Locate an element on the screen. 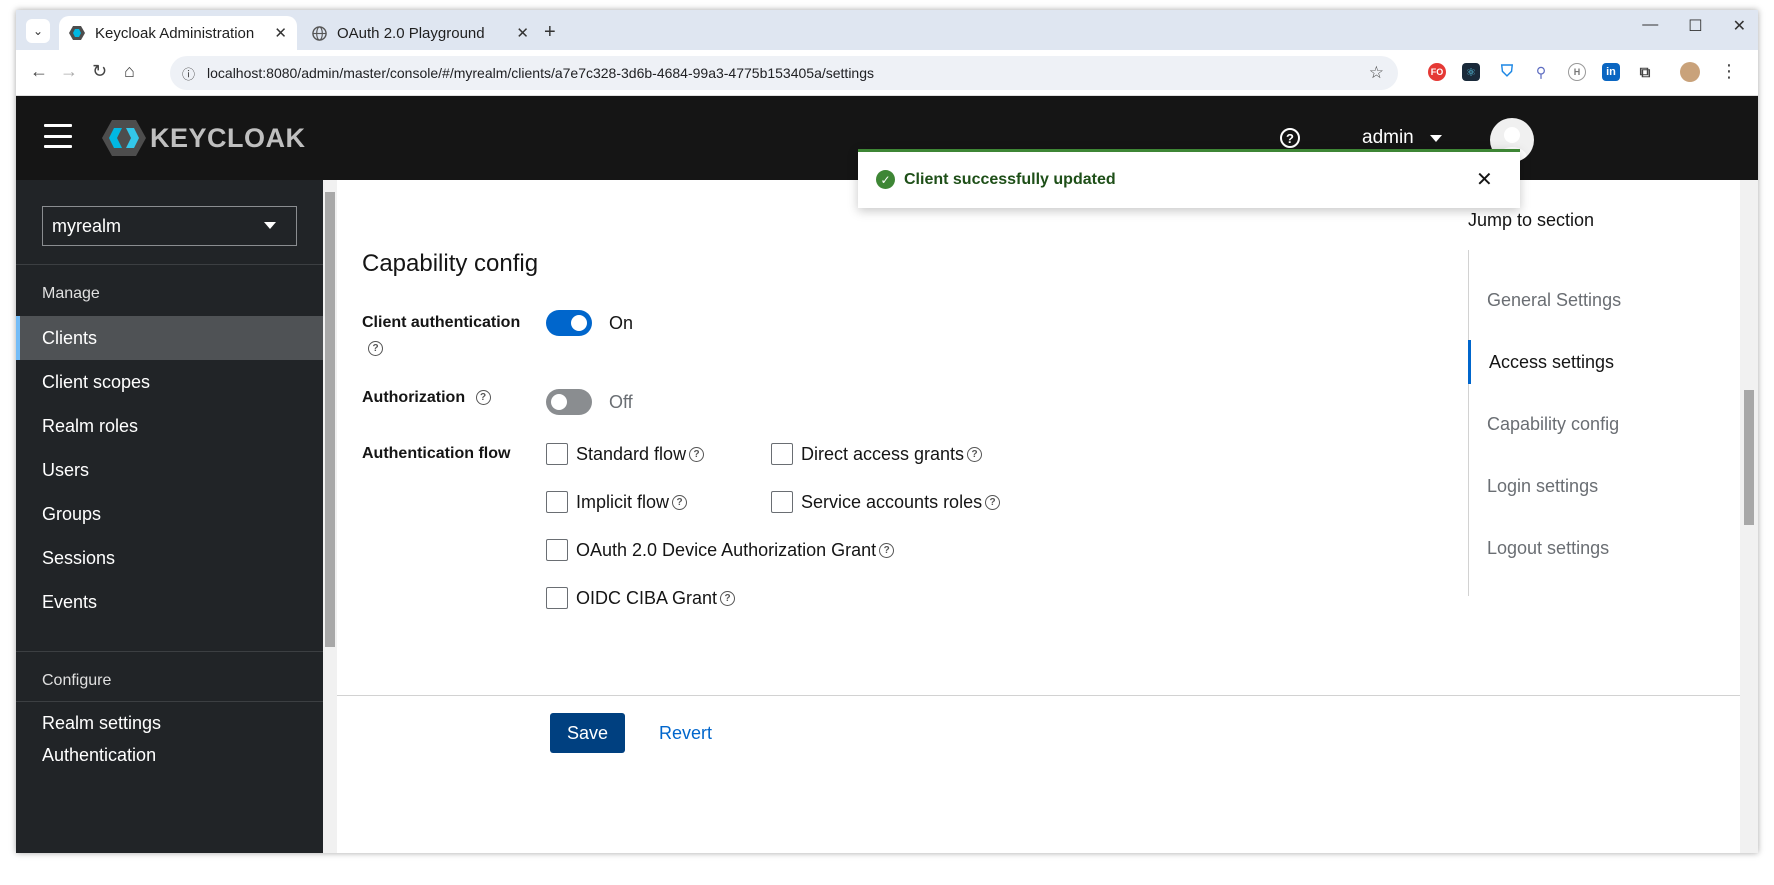 The width and height of the screenshot is (1774, 885). save-button: Save is located at coordinates (587, 733).